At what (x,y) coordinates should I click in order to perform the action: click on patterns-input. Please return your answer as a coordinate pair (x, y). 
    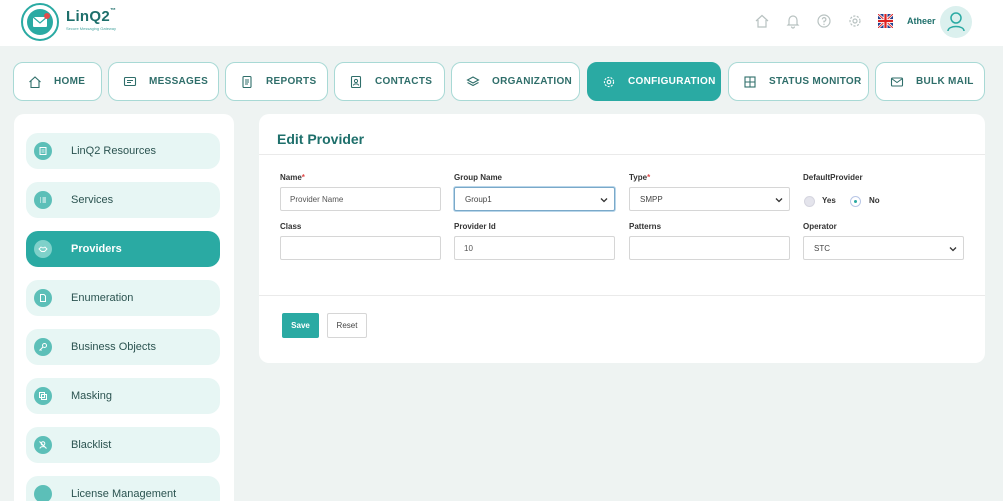
    Looking at the image, I should click on (709, 248).